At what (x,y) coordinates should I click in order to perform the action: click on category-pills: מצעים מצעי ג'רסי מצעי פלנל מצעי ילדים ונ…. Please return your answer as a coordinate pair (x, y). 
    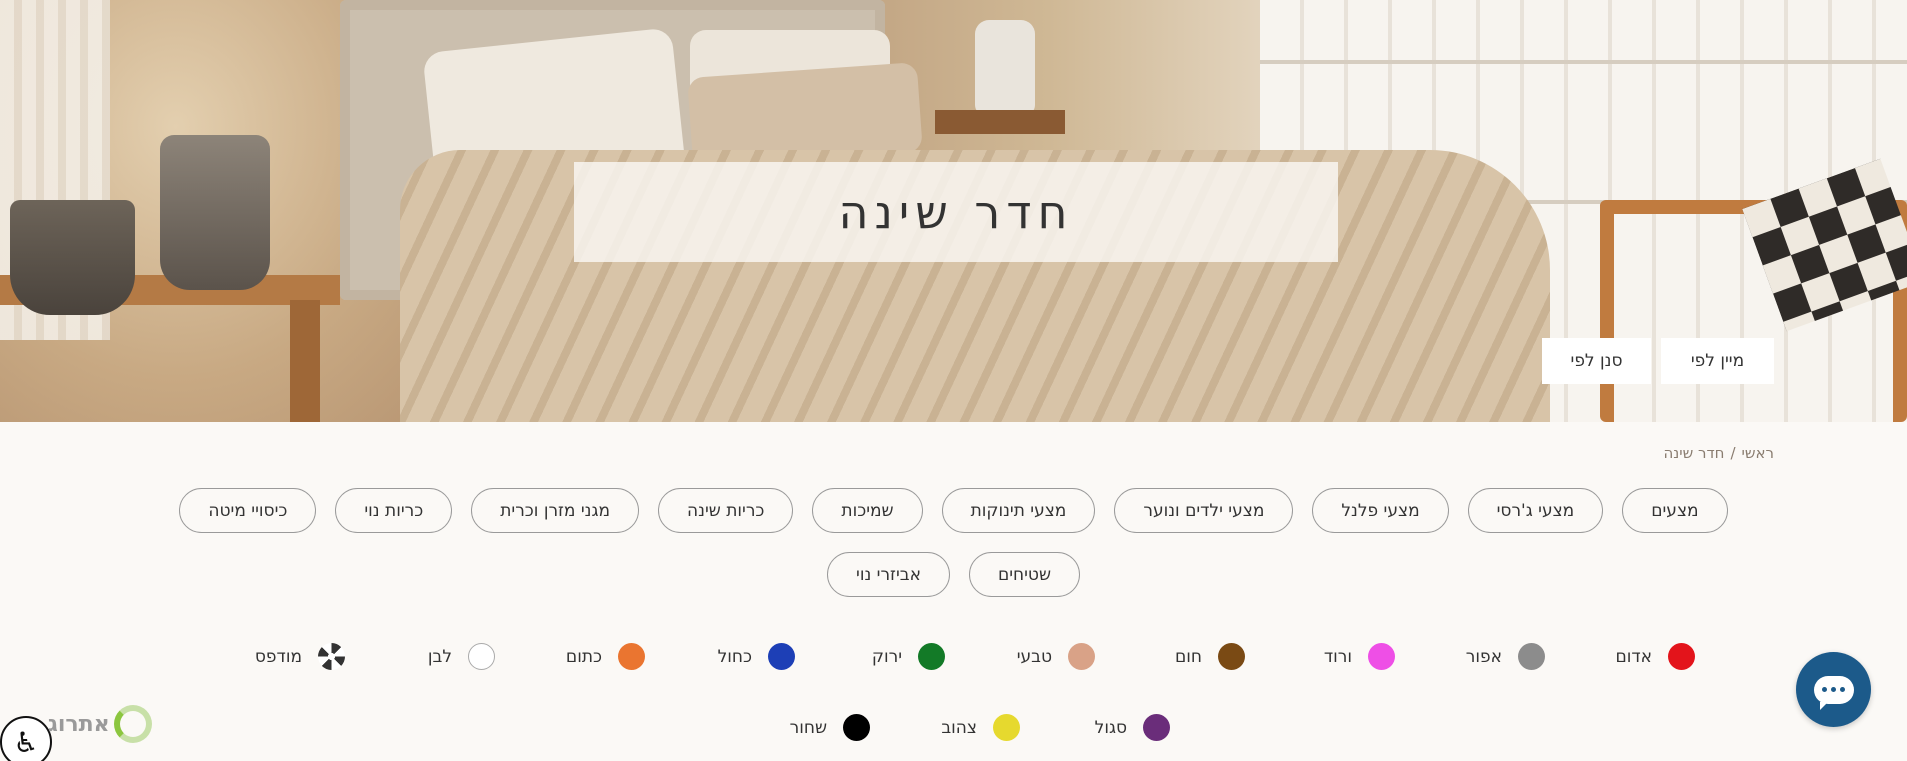
    Looking at the image, I should click on (953, 542).